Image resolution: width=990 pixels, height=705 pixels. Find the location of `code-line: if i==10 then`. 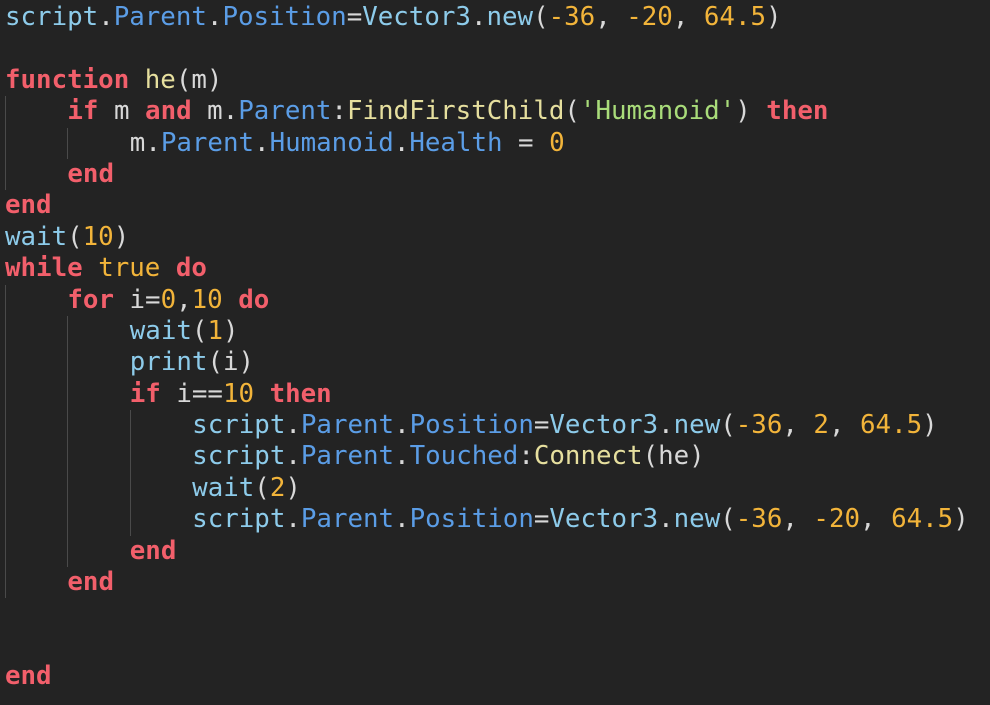

code-line: if i==10 then is located at coordinates (487, 394).